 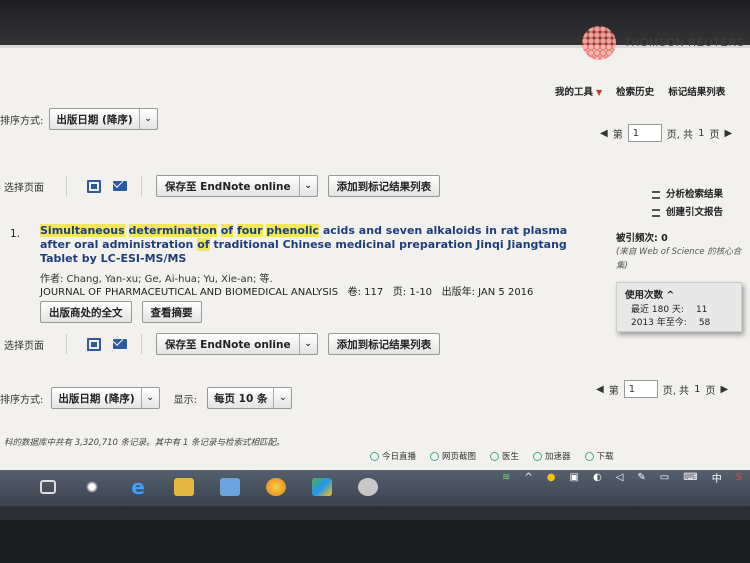 I want to click on task-view-icon, so click(x=48, y=487).